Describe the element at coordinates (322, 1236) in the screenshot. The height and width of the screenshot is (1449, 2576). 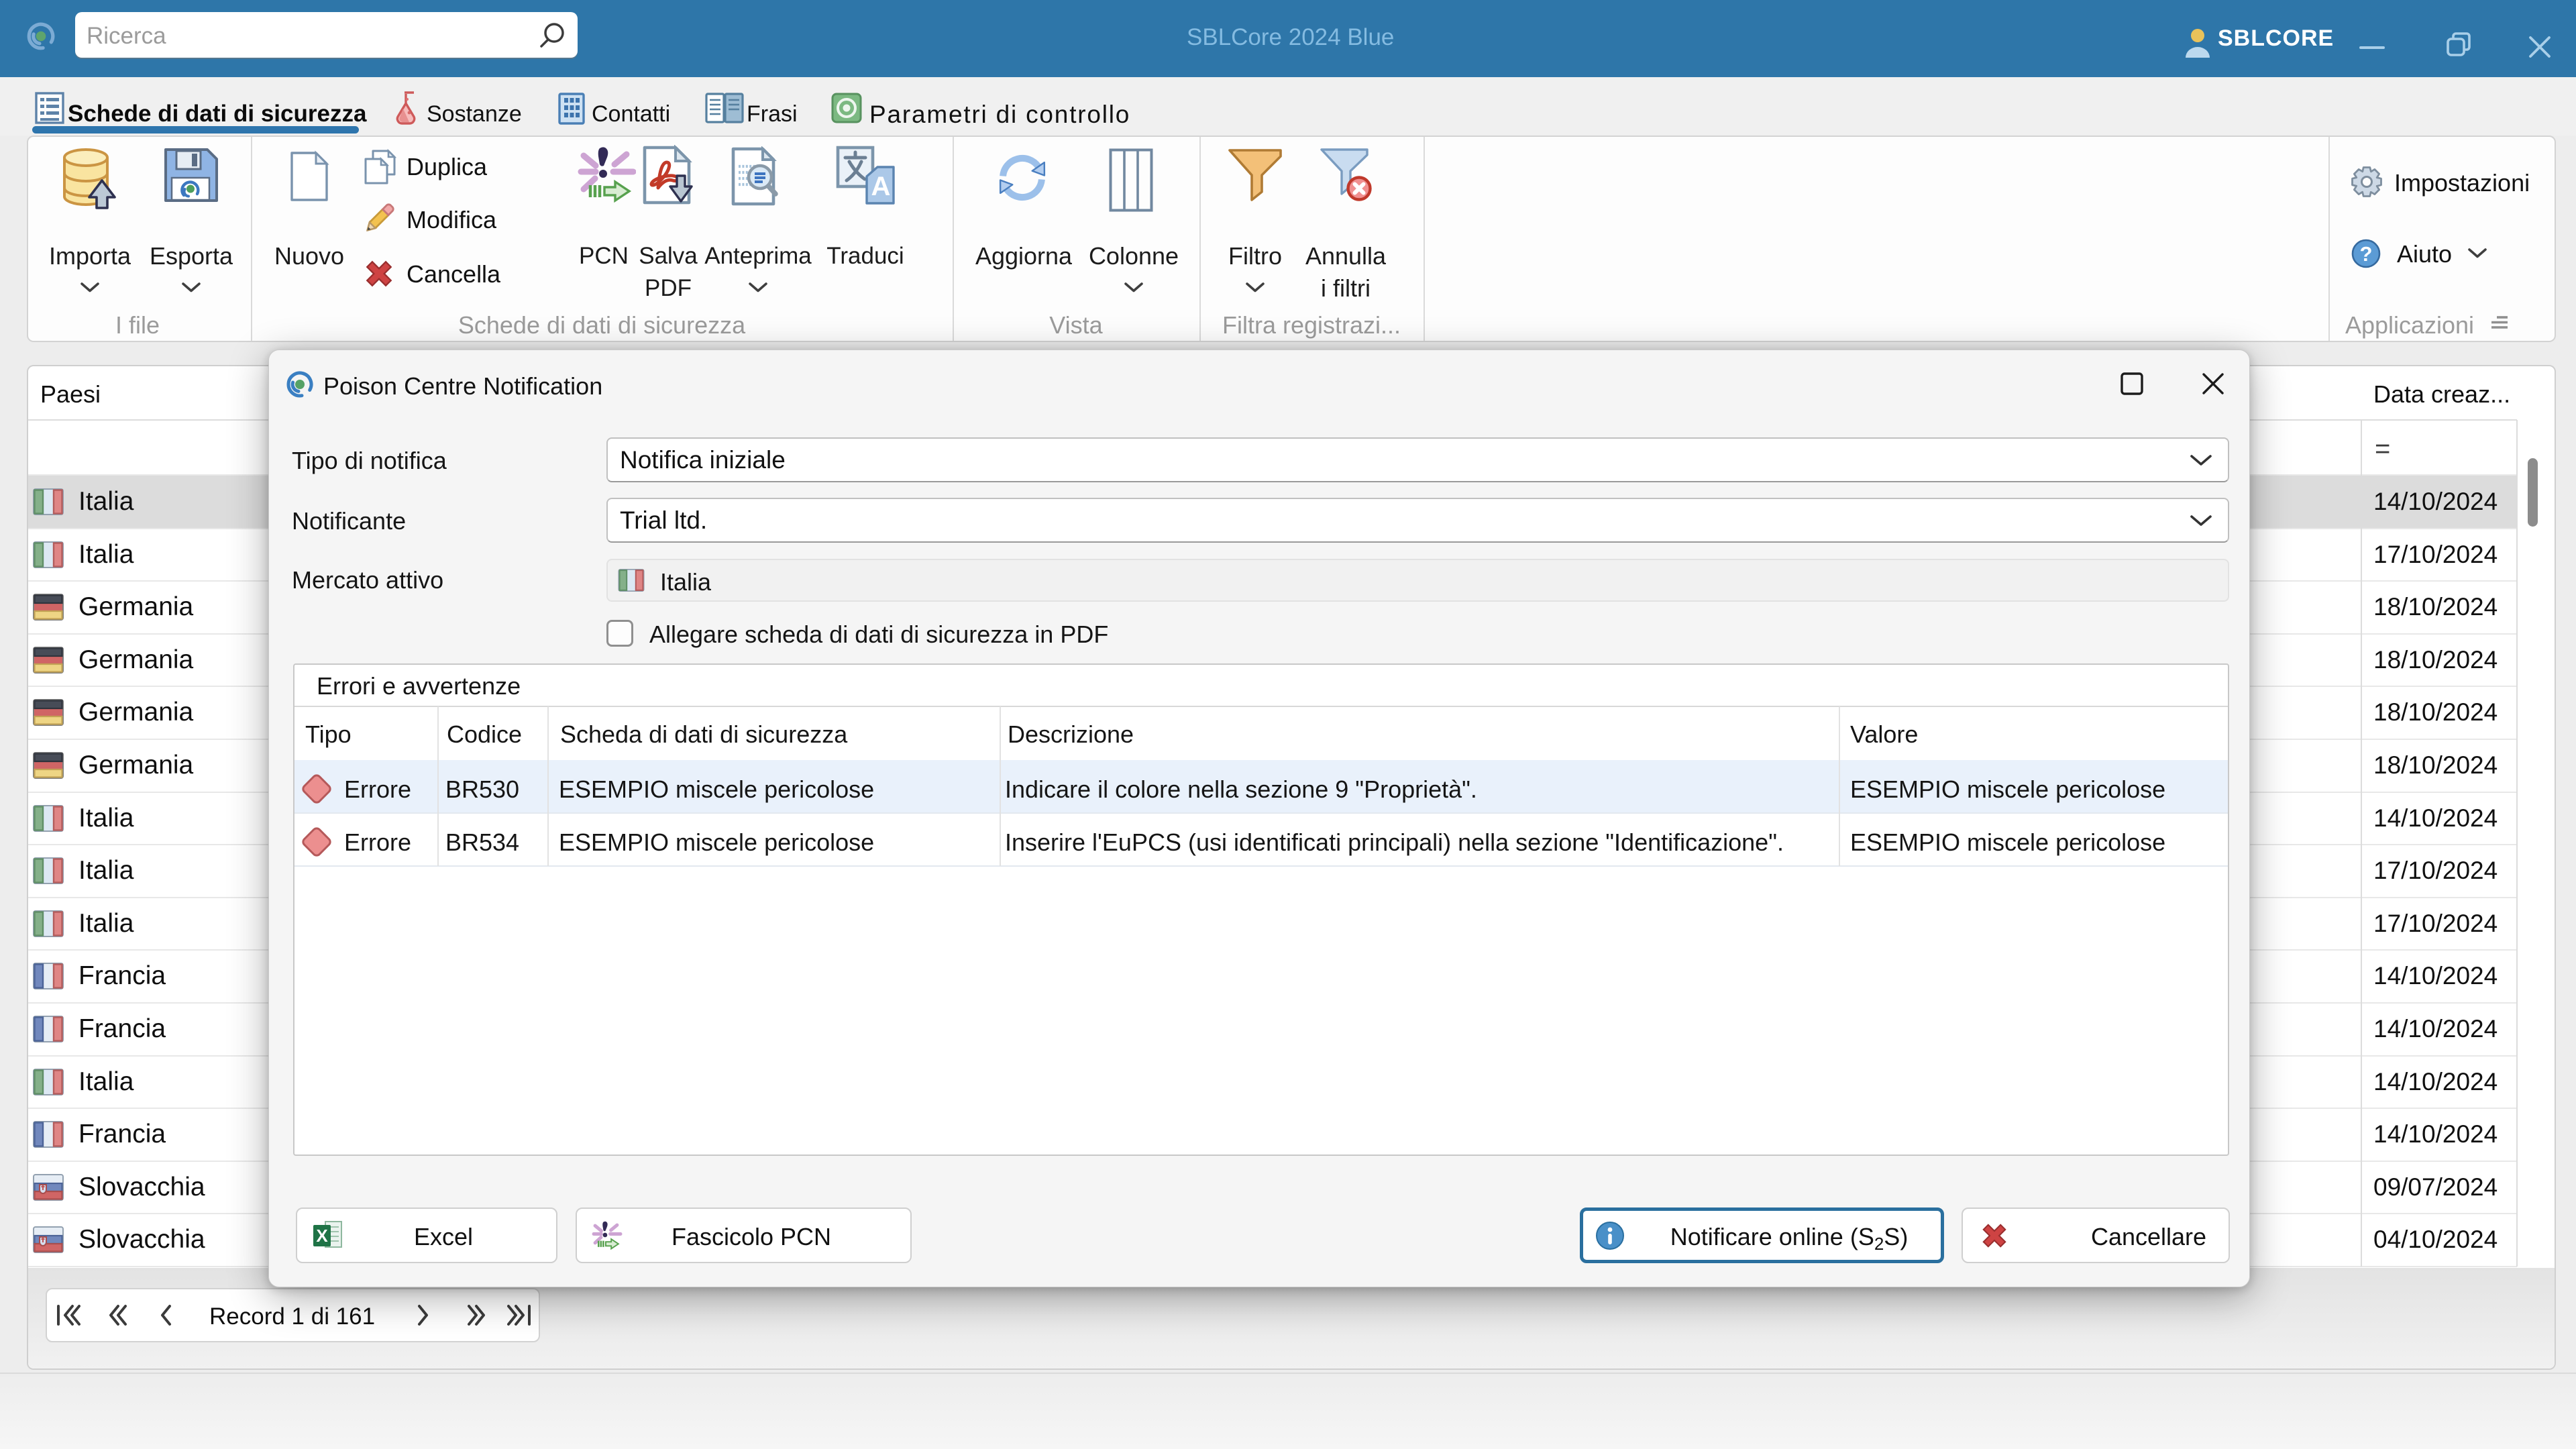
I see `svg-text: X` at that location.